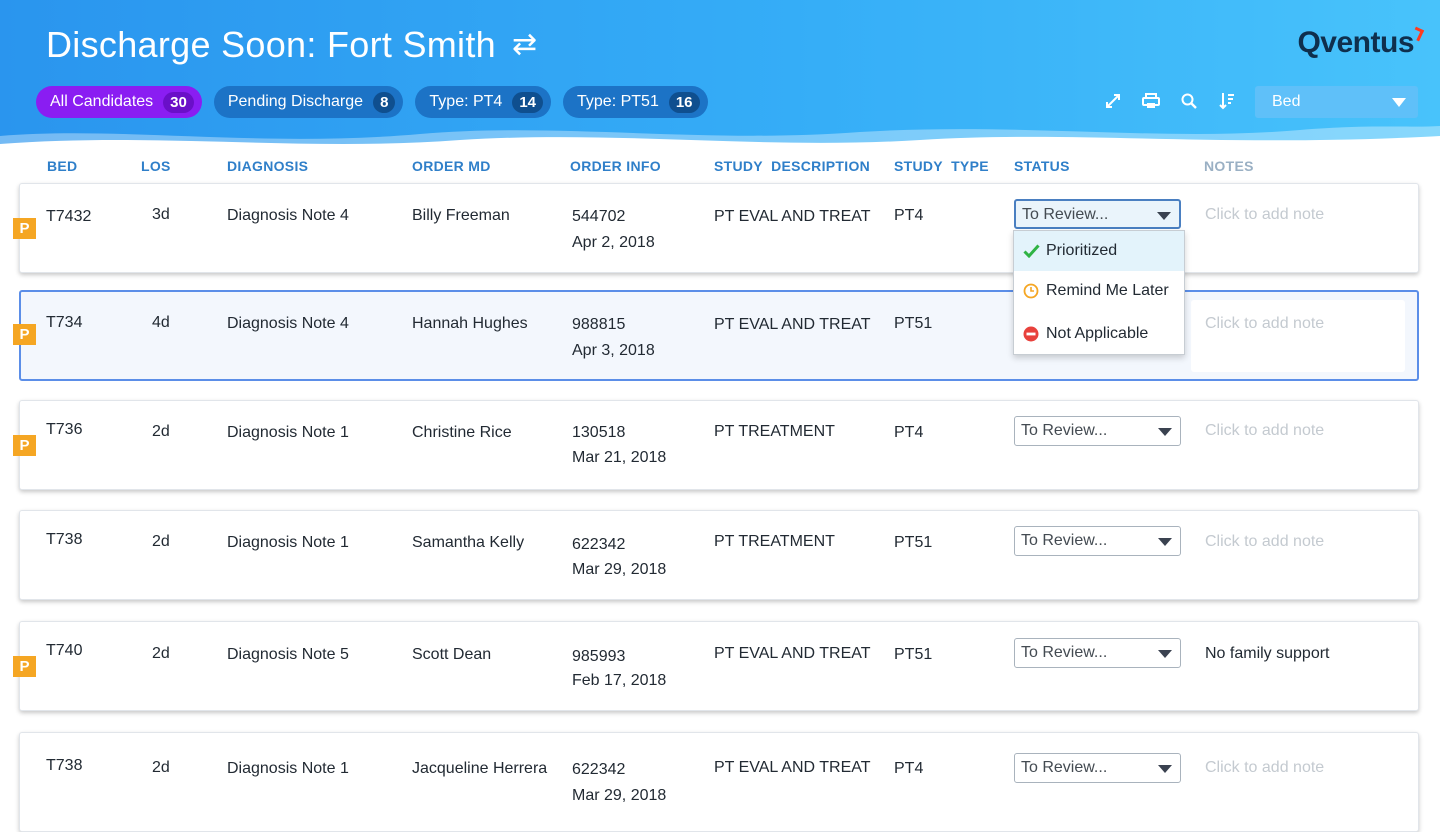 This screenshot has height=832, width=1440. What do you see at coordinates (288, 654) in the screenshot?
I see `diagnosis-cell: Diagnosis Note 5` at bounding box center [288, 654].